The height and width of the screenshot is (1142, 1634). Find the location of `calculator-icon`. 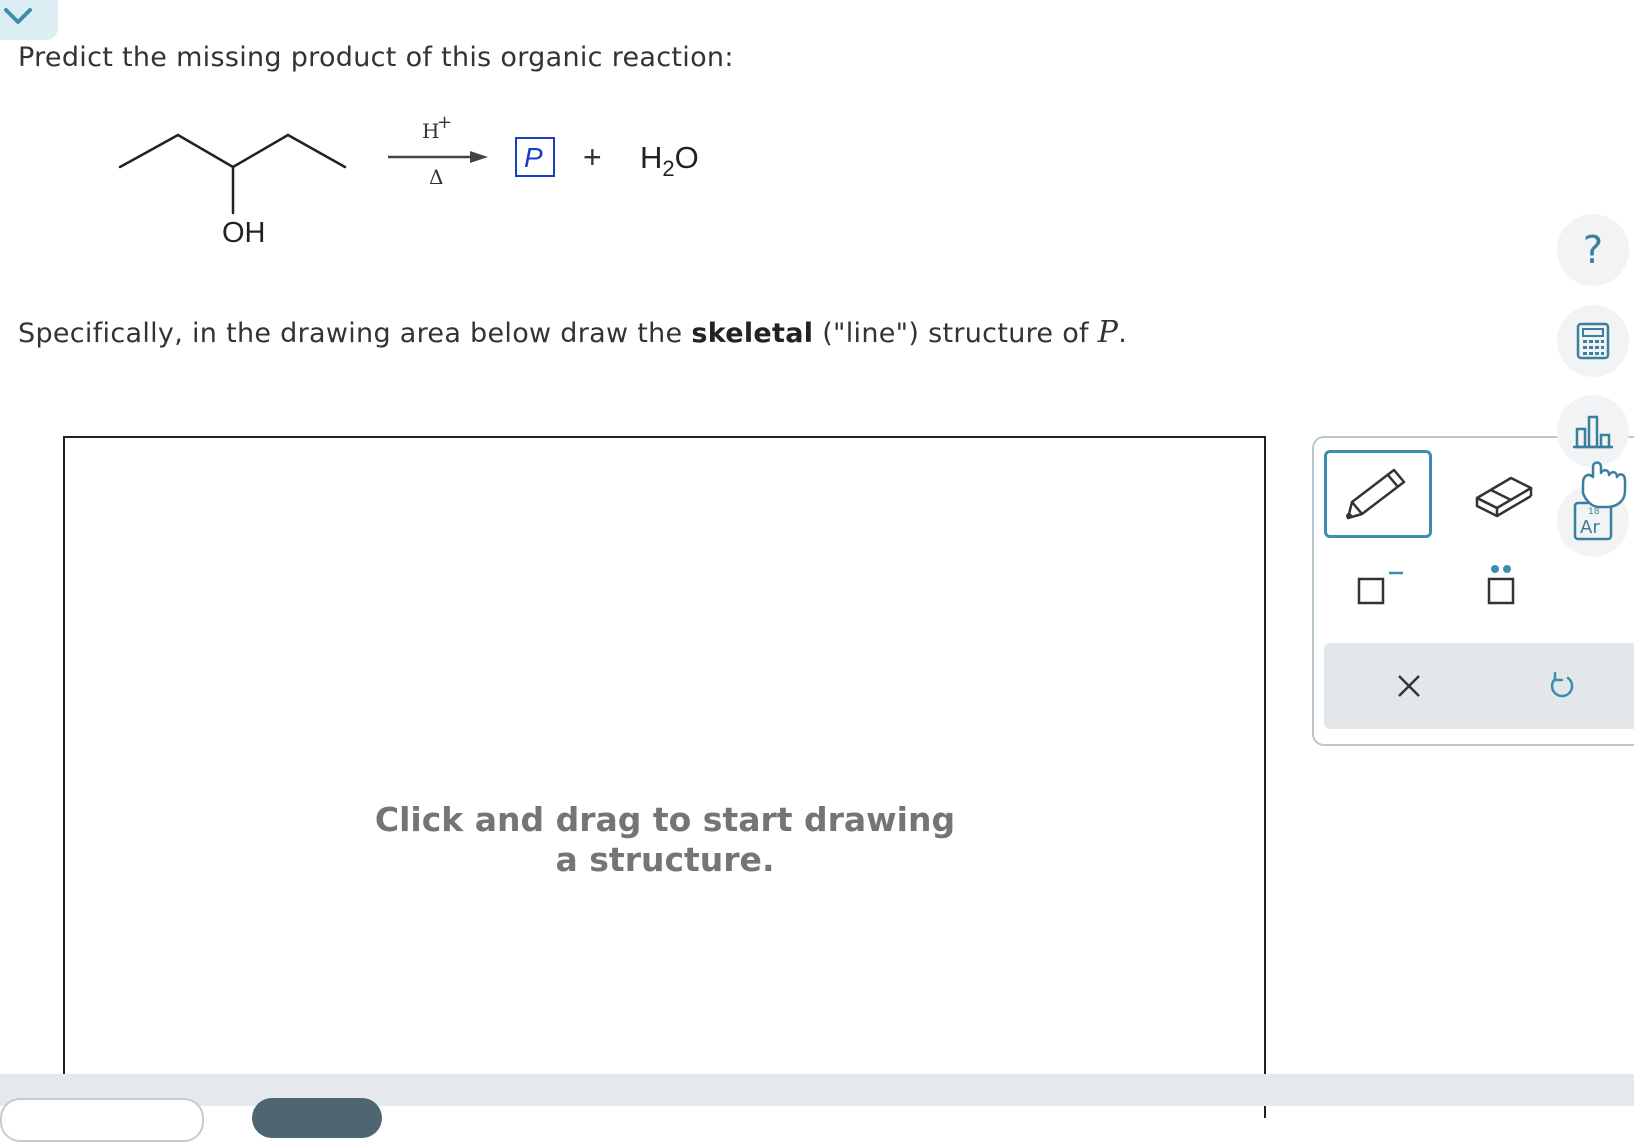

calculator-icon is located at coordinates (1593, 341).